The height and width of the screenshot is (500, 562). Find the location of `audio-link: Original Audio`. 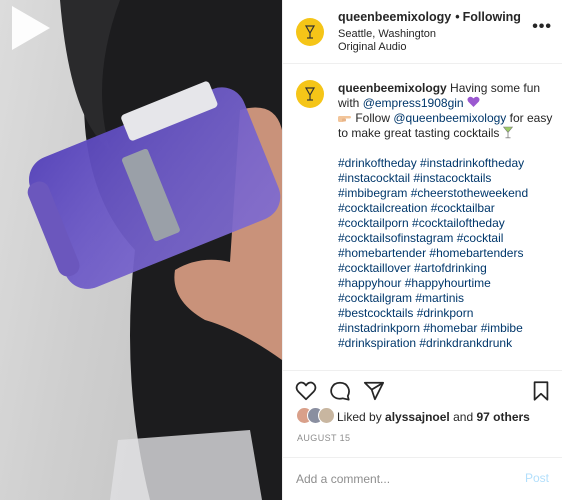

audio-link: Original Audio is located at coordinates (372, 47).